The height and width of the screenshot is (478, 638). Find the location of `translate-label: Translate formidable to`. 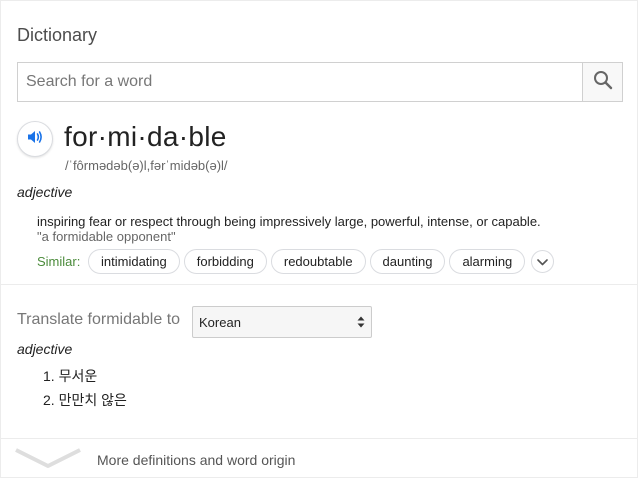

translate-label: Translate formidable to is located at coordinates (99, 319).